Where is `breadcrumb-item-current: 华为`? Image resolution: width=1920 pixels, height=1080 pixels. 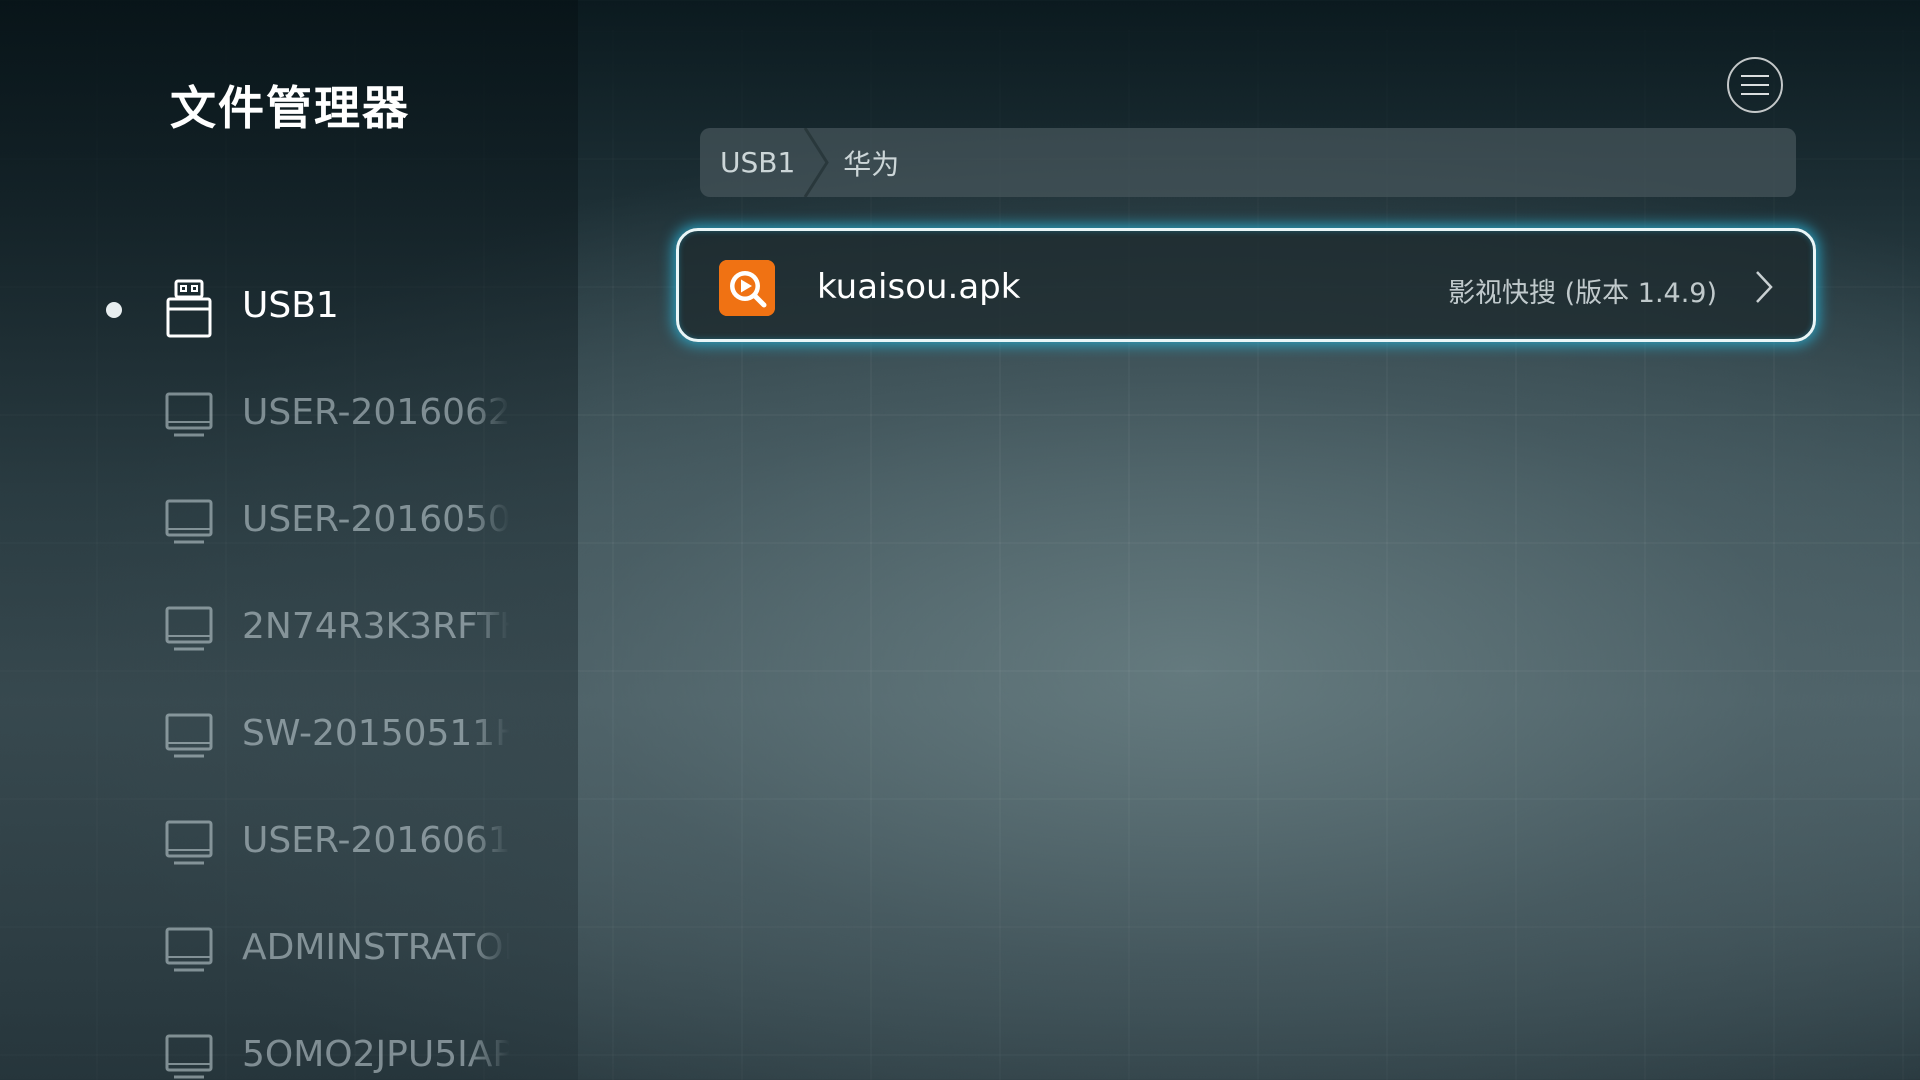 breadcrumb-item-current: 华为 is located at coordinates (871, 163).